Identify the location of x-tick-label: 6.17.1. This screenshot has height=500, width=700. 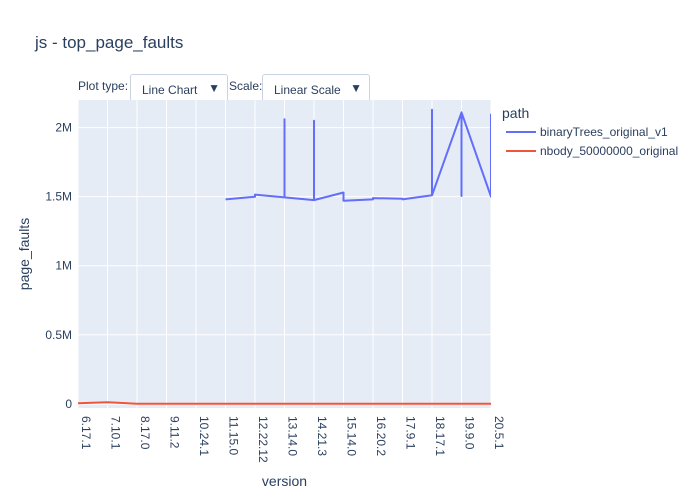
(86, 433).